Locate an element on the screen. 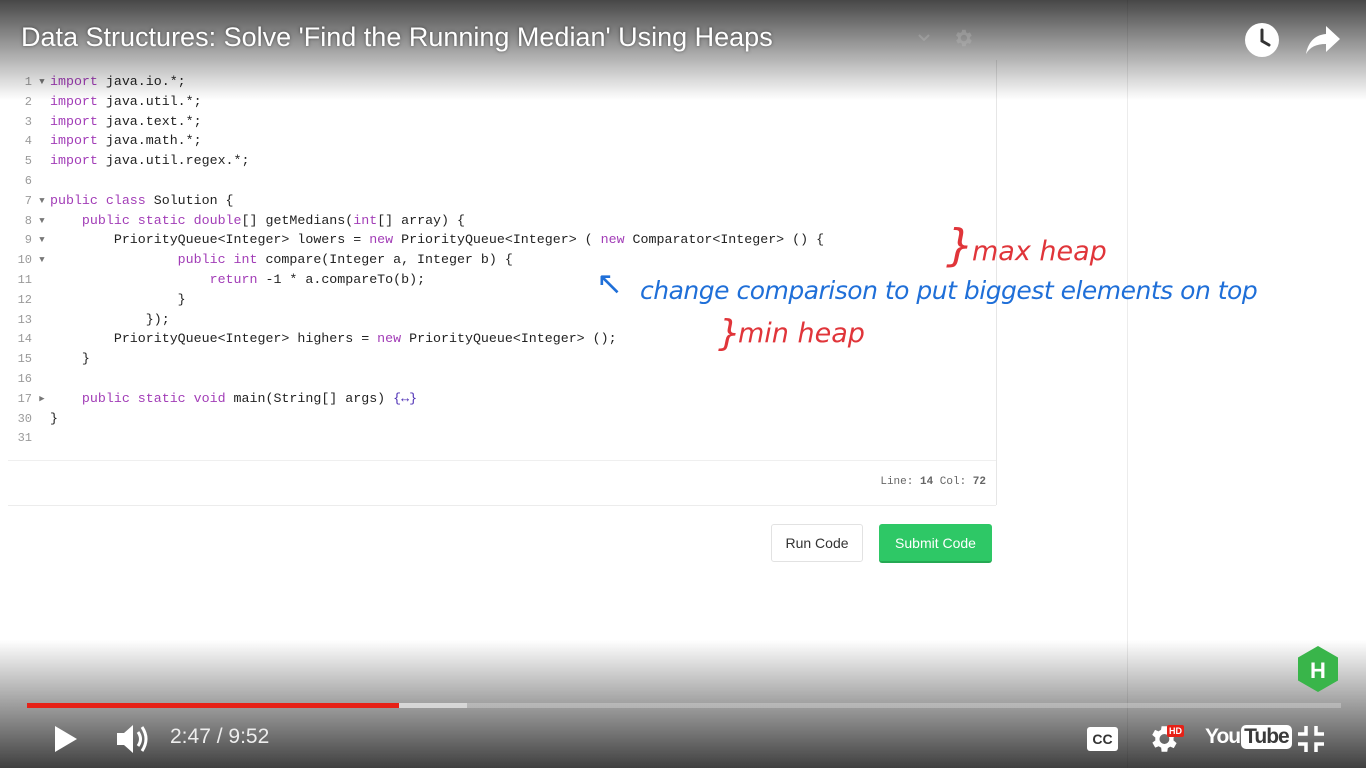  max-heap-brace: } is located at coordinates (960, 245).